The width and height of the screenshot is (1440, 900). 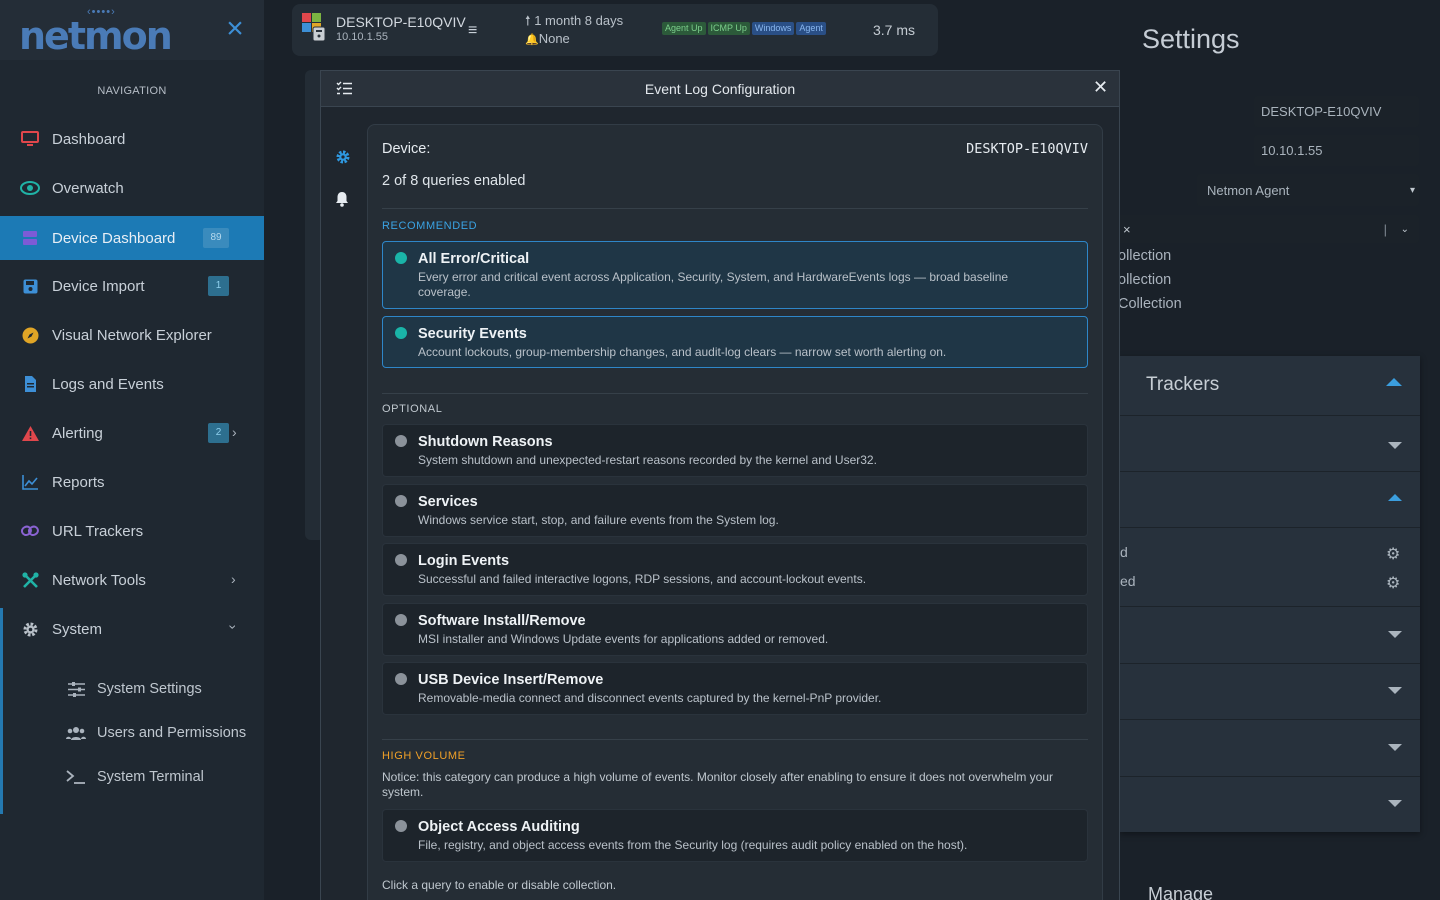 What do you see at coordinates (1100, 87) in the screenshot?
I see `close-icon: ✕` at bounding box center [1100, 87].